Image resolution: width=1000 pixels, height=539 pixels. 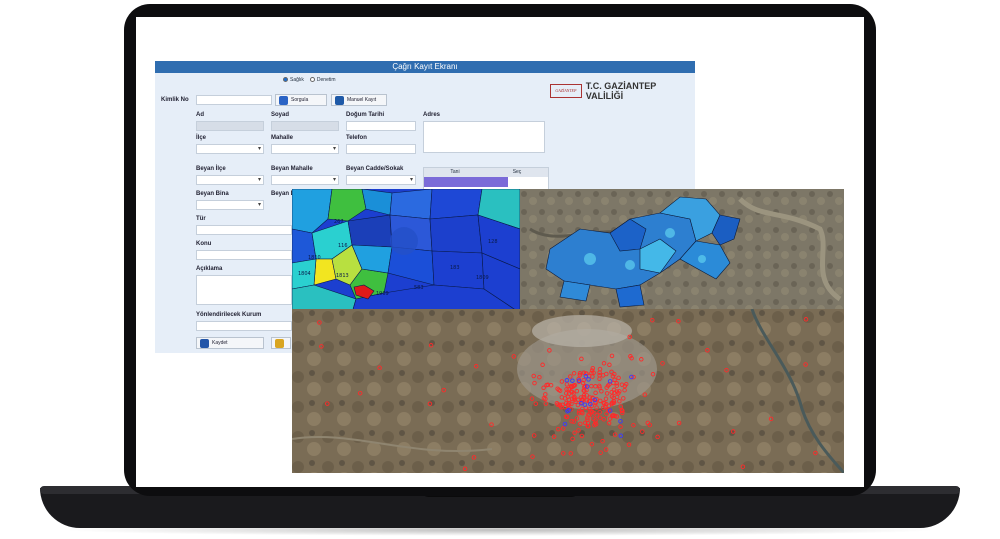 What do you see at coordinates (283, 100) in the screenshot?
I see `search-icon` at bounding box center [283, 100].